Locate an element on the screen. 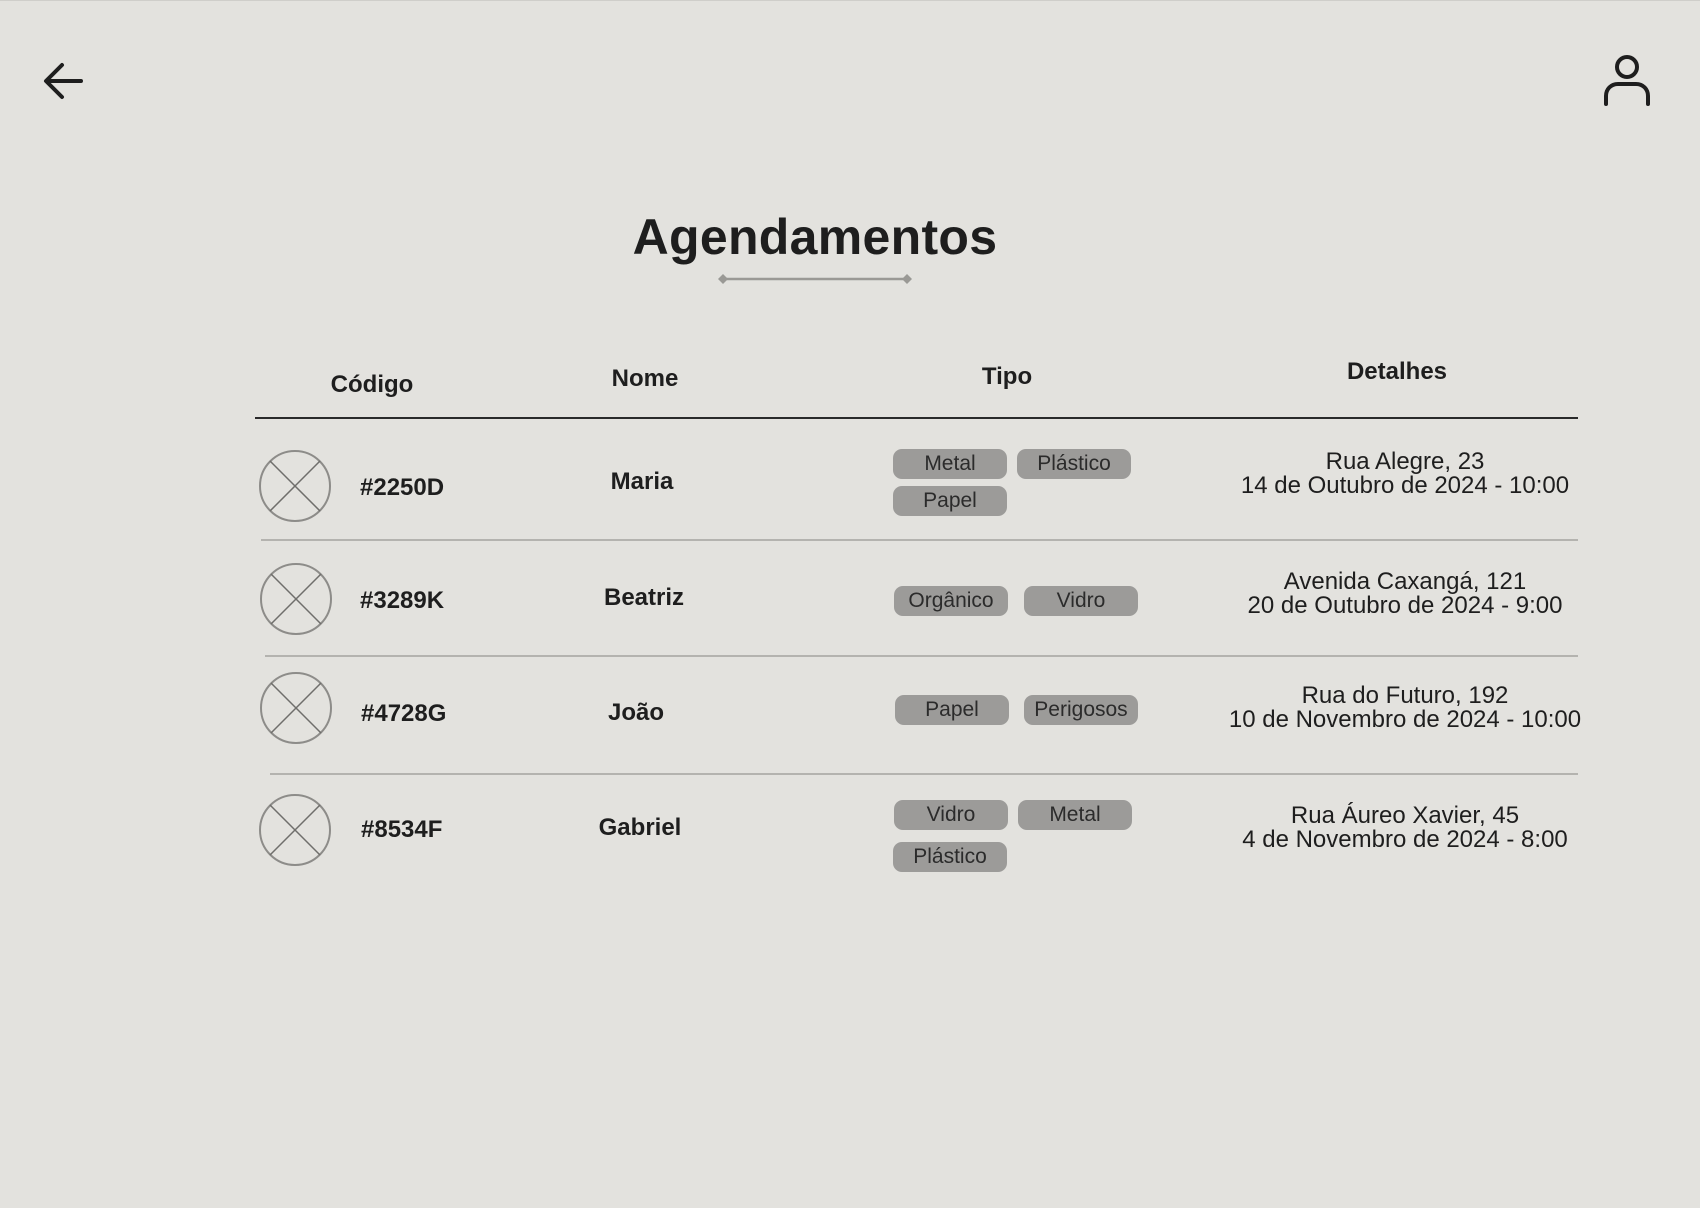 Image resolution: width=1700 pixels, height=1208 pixels. row-name: Beatriz is located at coordinates (644, 597).